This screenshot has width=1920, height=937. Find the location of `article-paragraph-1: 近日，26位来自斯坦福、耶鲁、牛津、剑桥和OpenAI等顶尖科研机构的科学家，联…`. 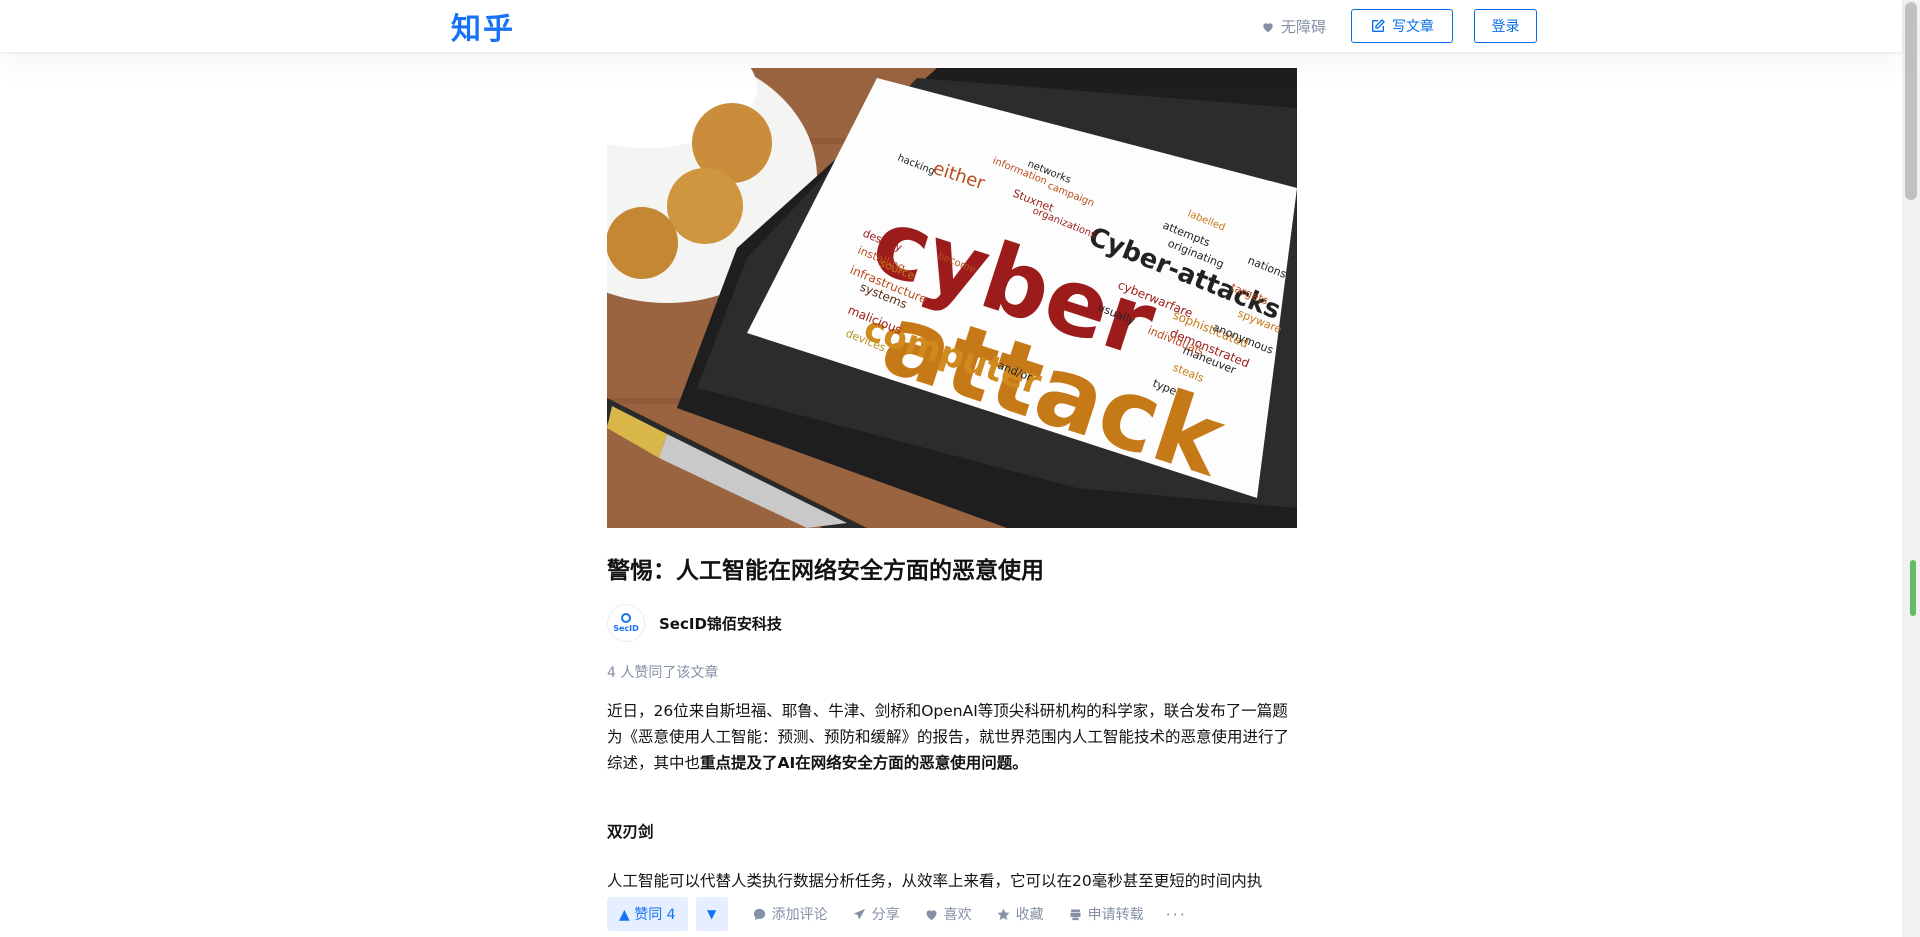

article-paragraph-1: 近日，26位来自斯坦福、耶鲁、牛津、剑桥和OpenAI等顶尖科研机构的科学家，联… is located at coordinates (952, 737).